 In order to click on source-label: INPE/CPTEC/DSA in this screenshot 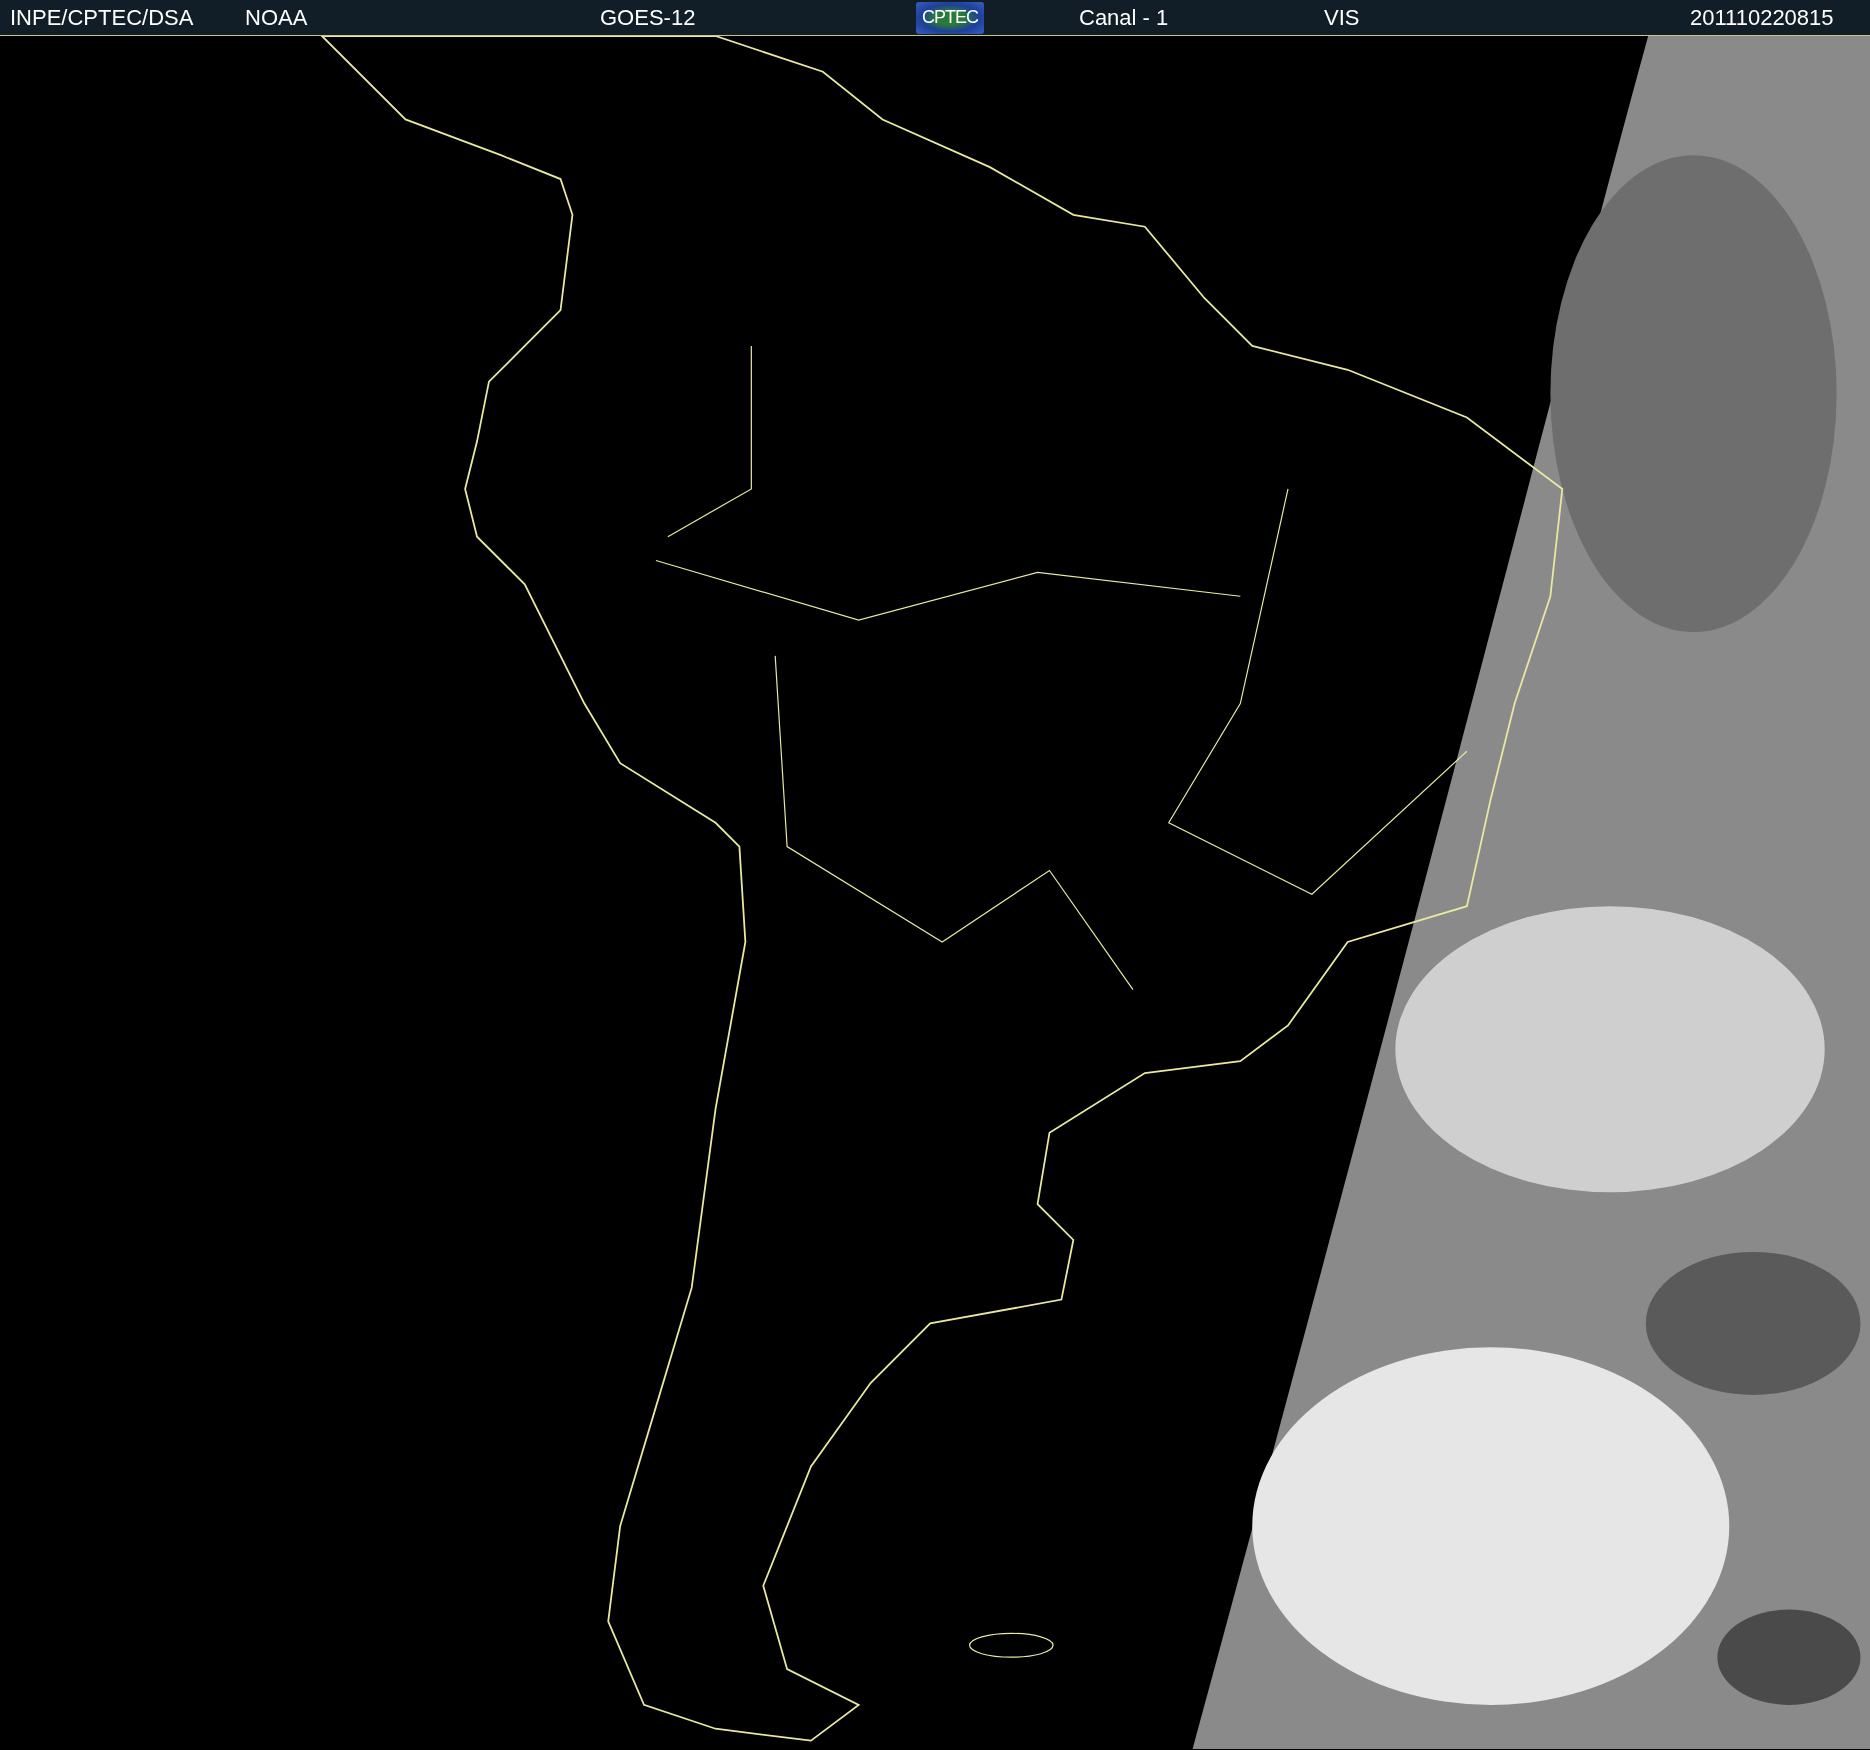, I will do `click(102, 17)`.